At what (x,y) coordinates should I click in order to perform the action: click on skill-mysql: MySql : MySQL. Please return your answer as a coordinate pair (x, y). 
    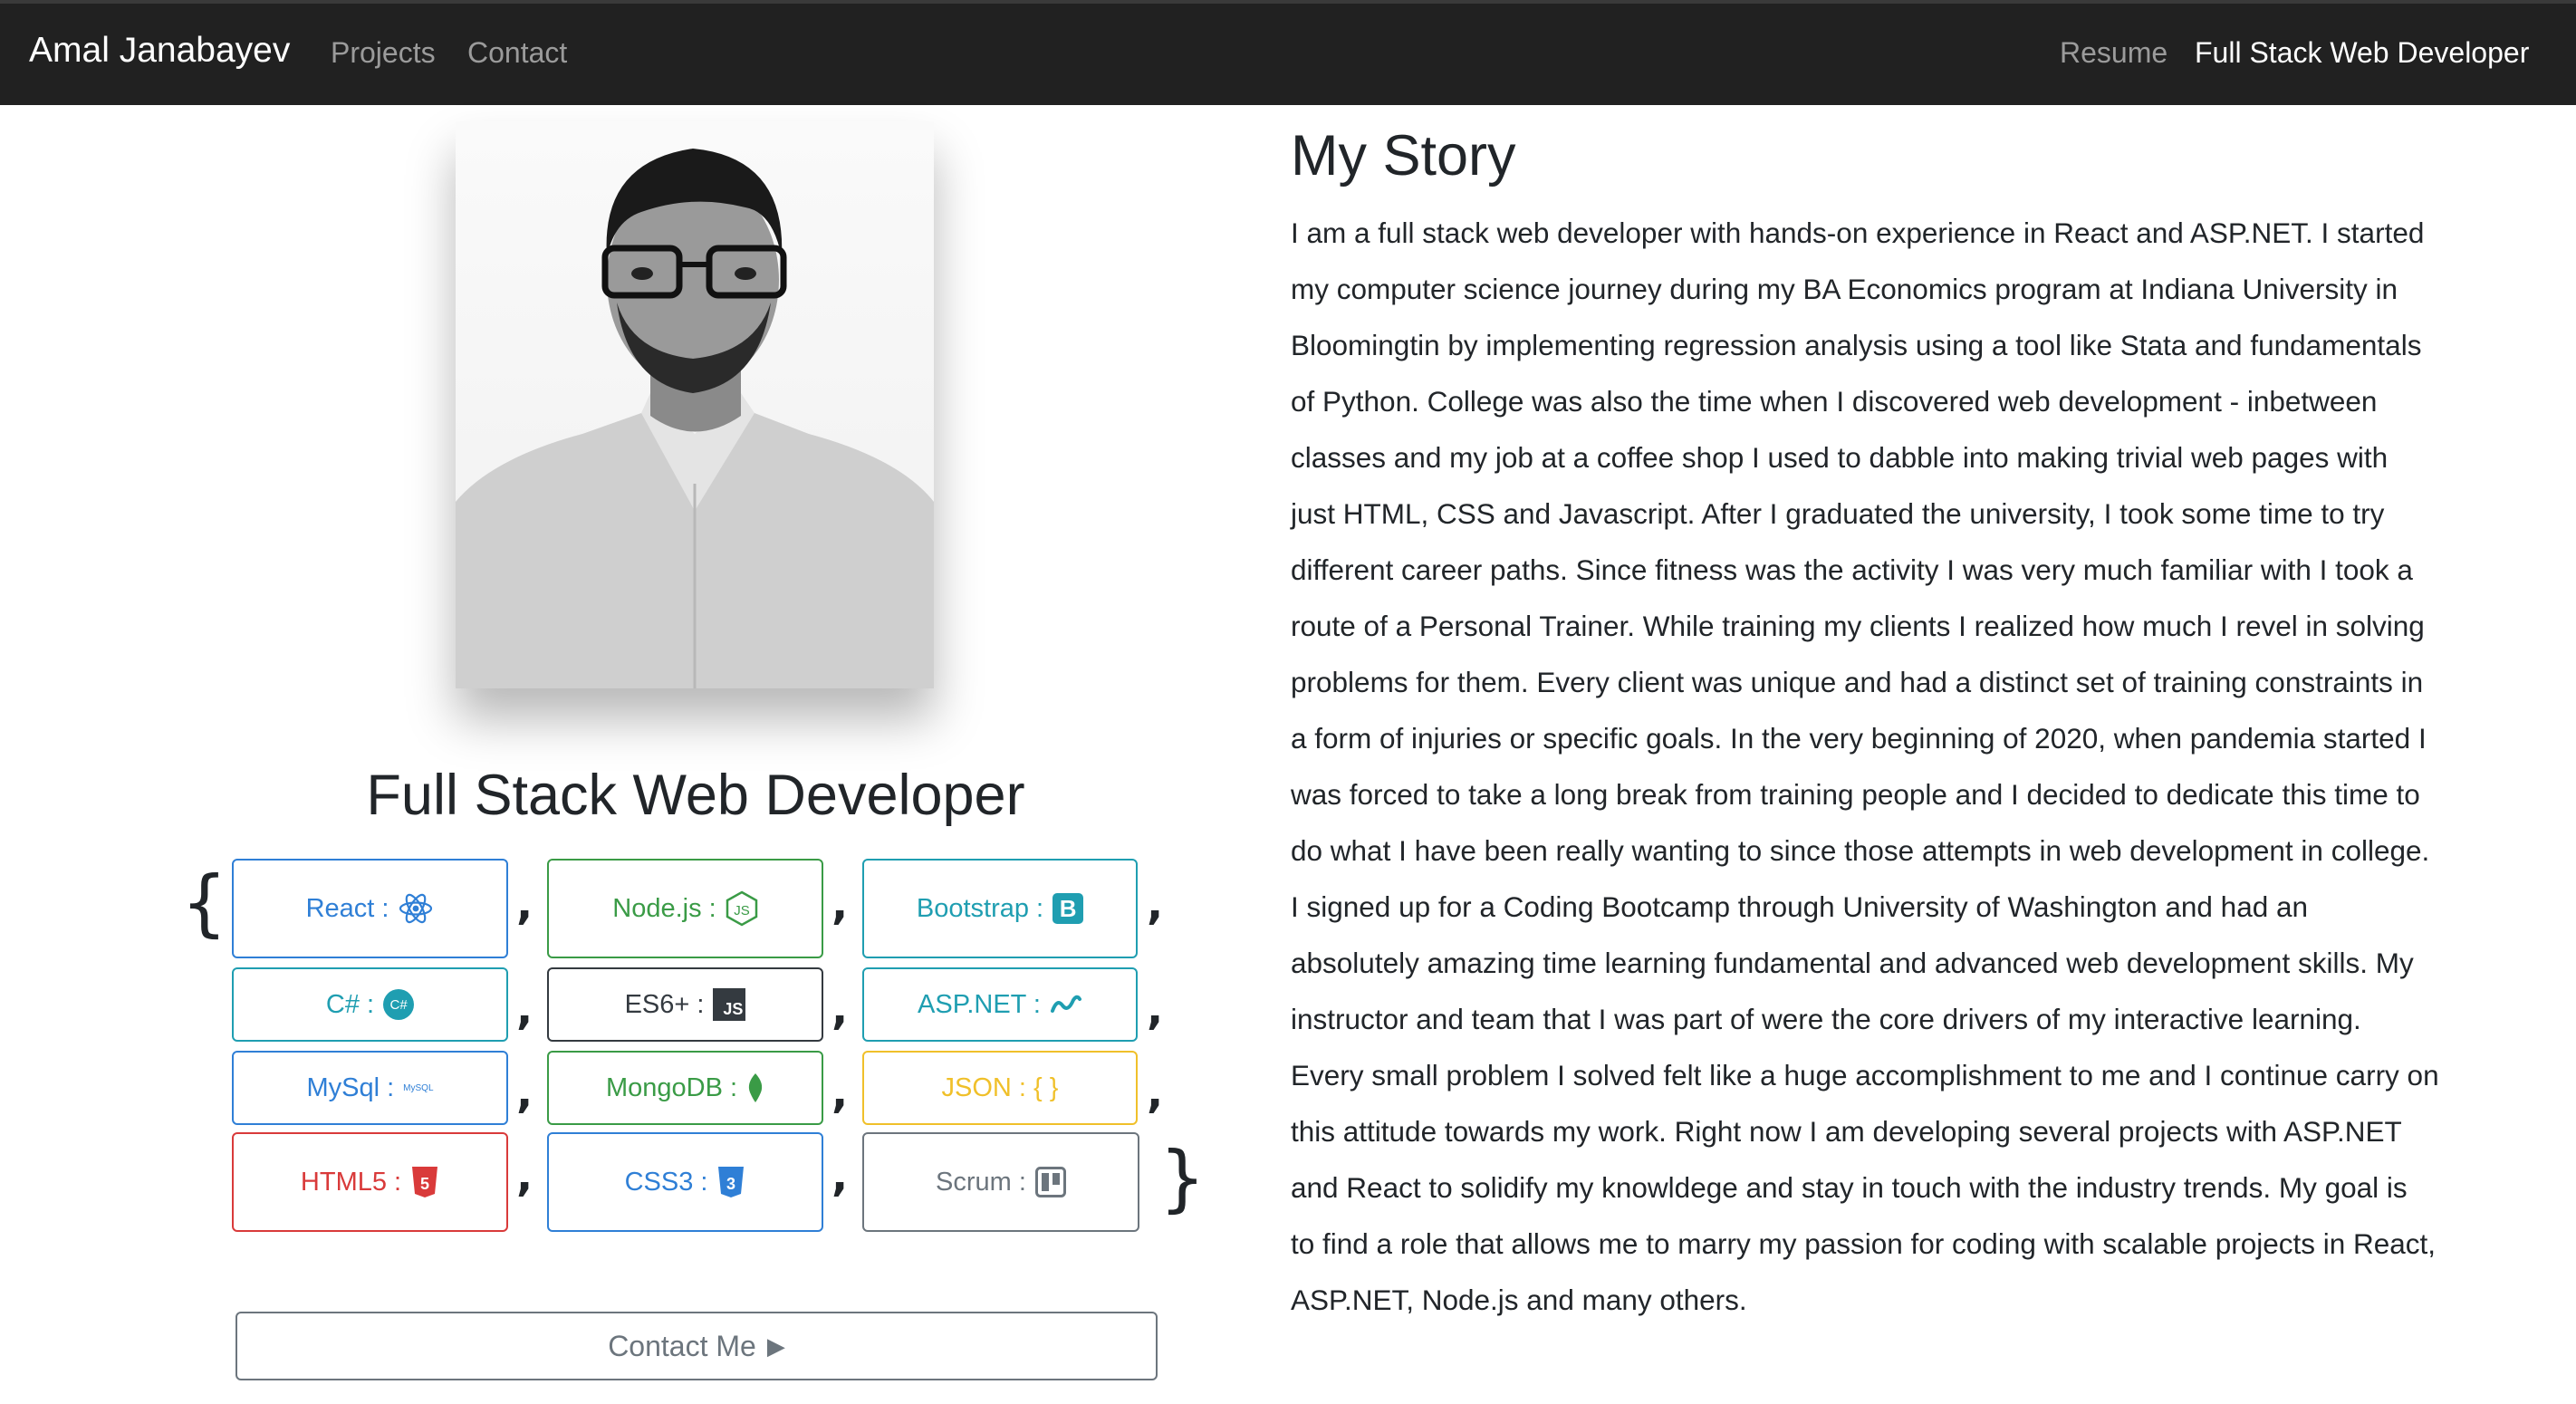
    Looking at the image, I should click on (370, 1088).